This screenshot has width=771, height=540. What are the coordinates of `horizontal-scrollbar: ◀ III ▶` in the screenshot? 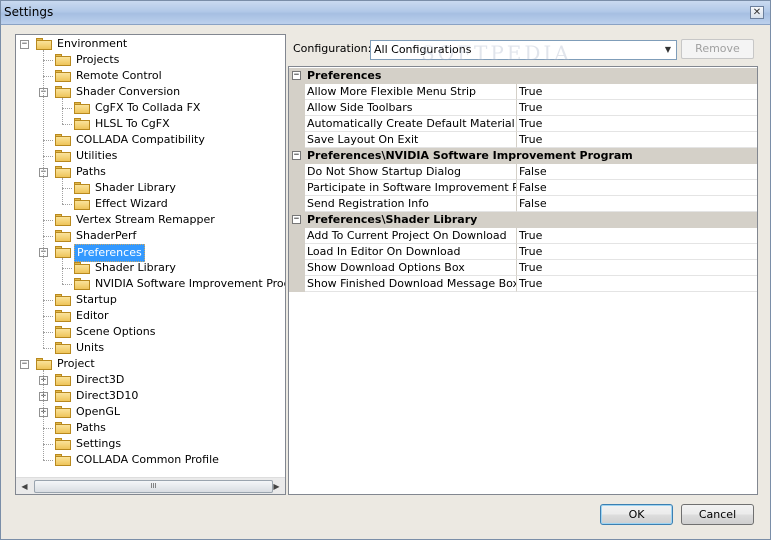 It's located at (150, 485).